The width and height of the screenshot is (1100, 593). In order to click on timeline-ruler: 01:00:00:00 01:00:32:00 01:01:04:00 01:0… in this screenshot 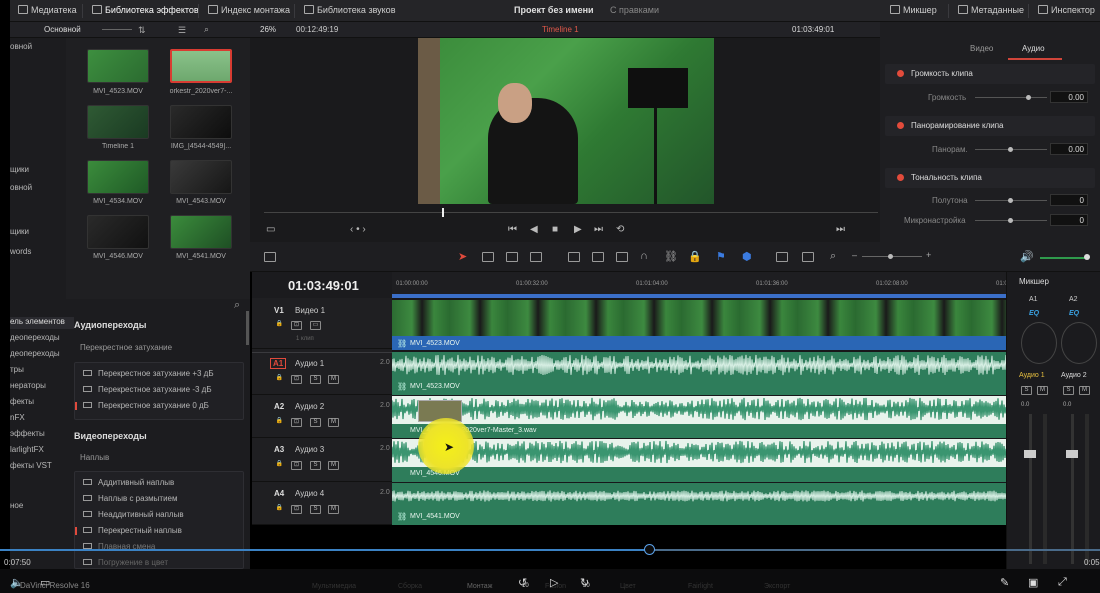, I will do `click(710, 285)`.